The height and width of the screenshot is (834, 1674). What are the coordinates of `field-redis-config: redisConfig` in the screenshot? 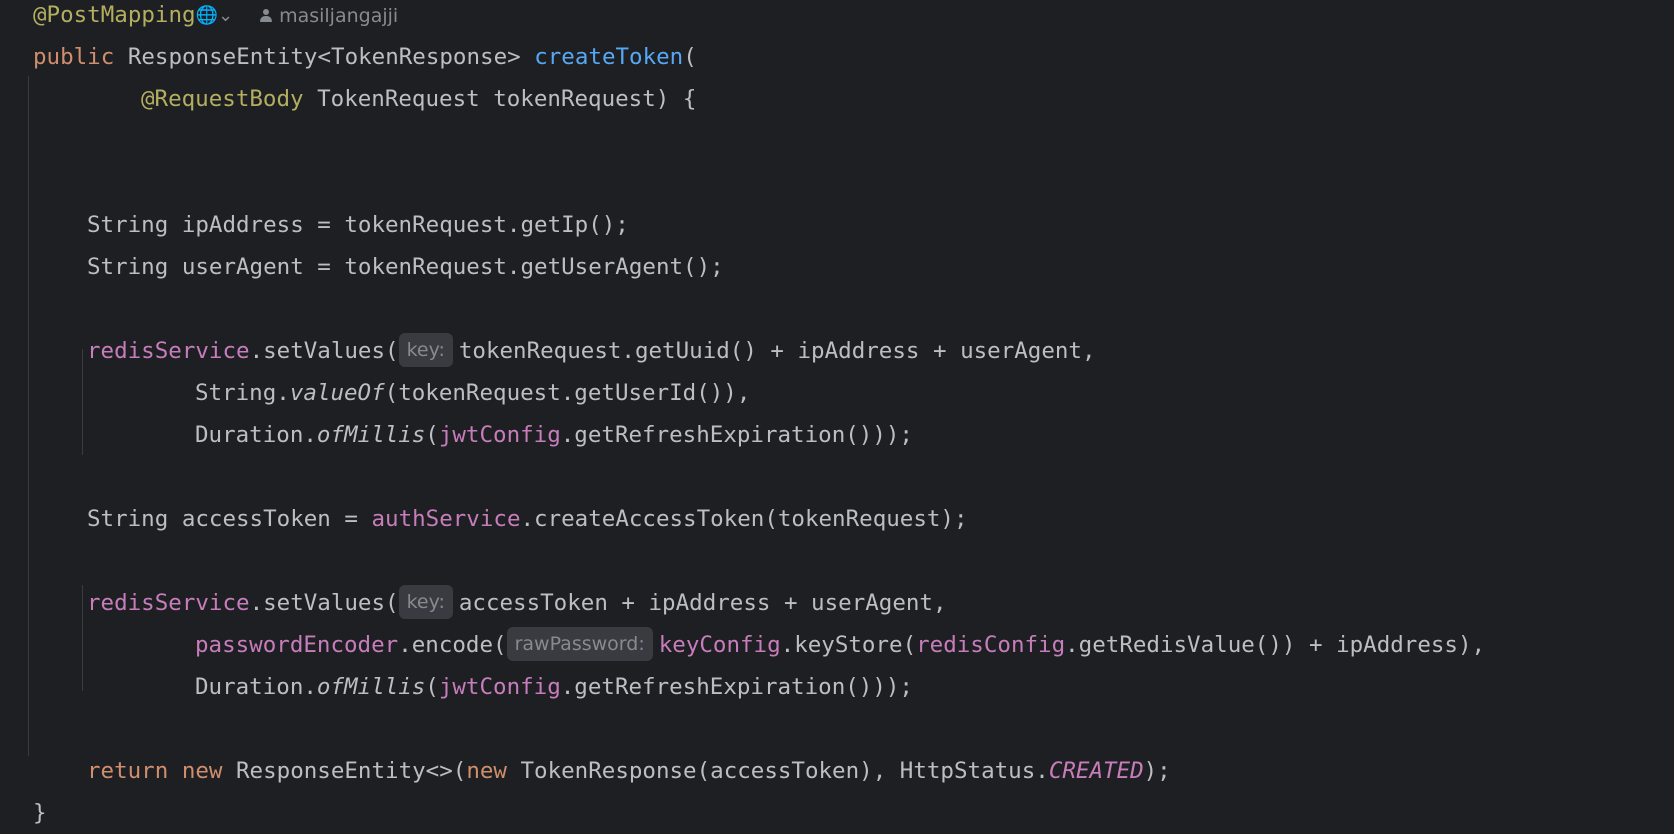 It's located at (991, 645).